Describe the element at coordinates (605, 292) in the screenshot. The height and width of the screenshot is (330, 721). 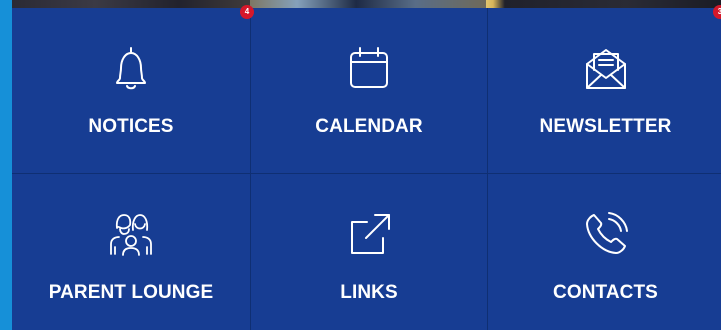
I see `tile-label: CONTACTS` at that location.